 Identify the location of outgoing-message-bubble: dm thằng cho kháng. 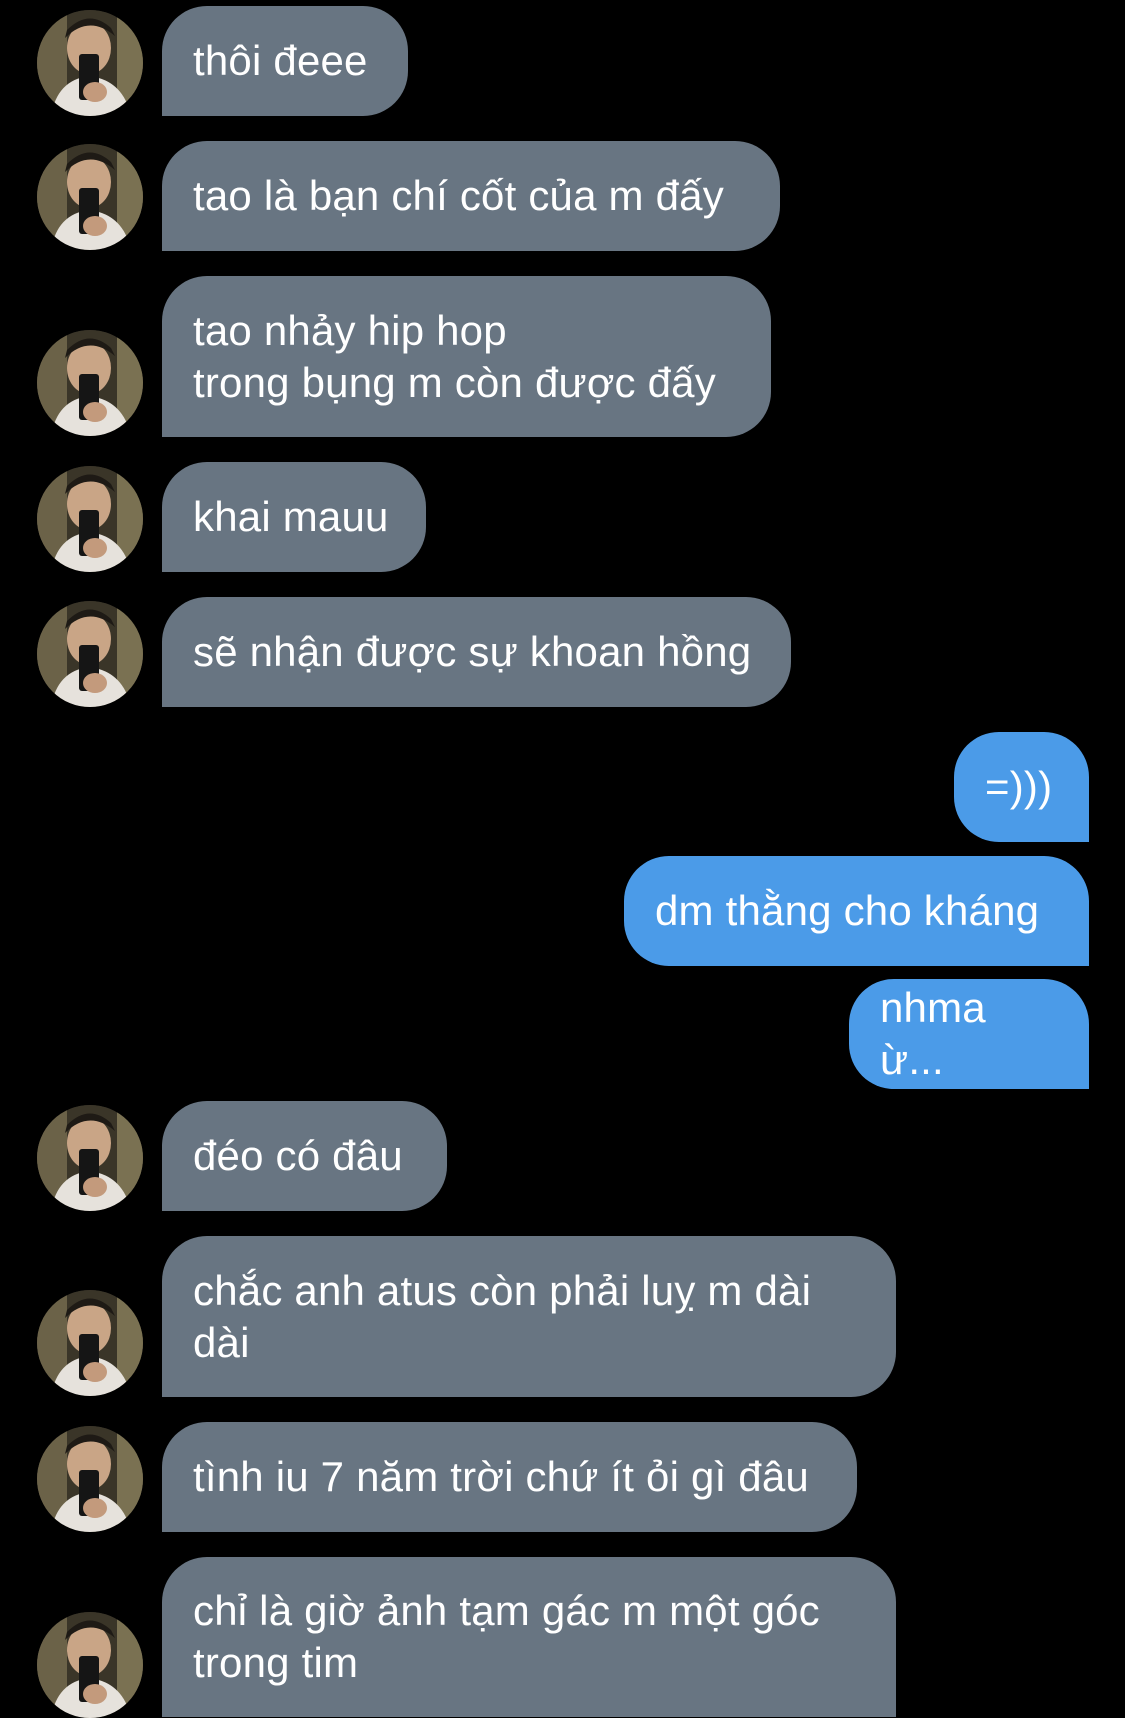
(856, 911).